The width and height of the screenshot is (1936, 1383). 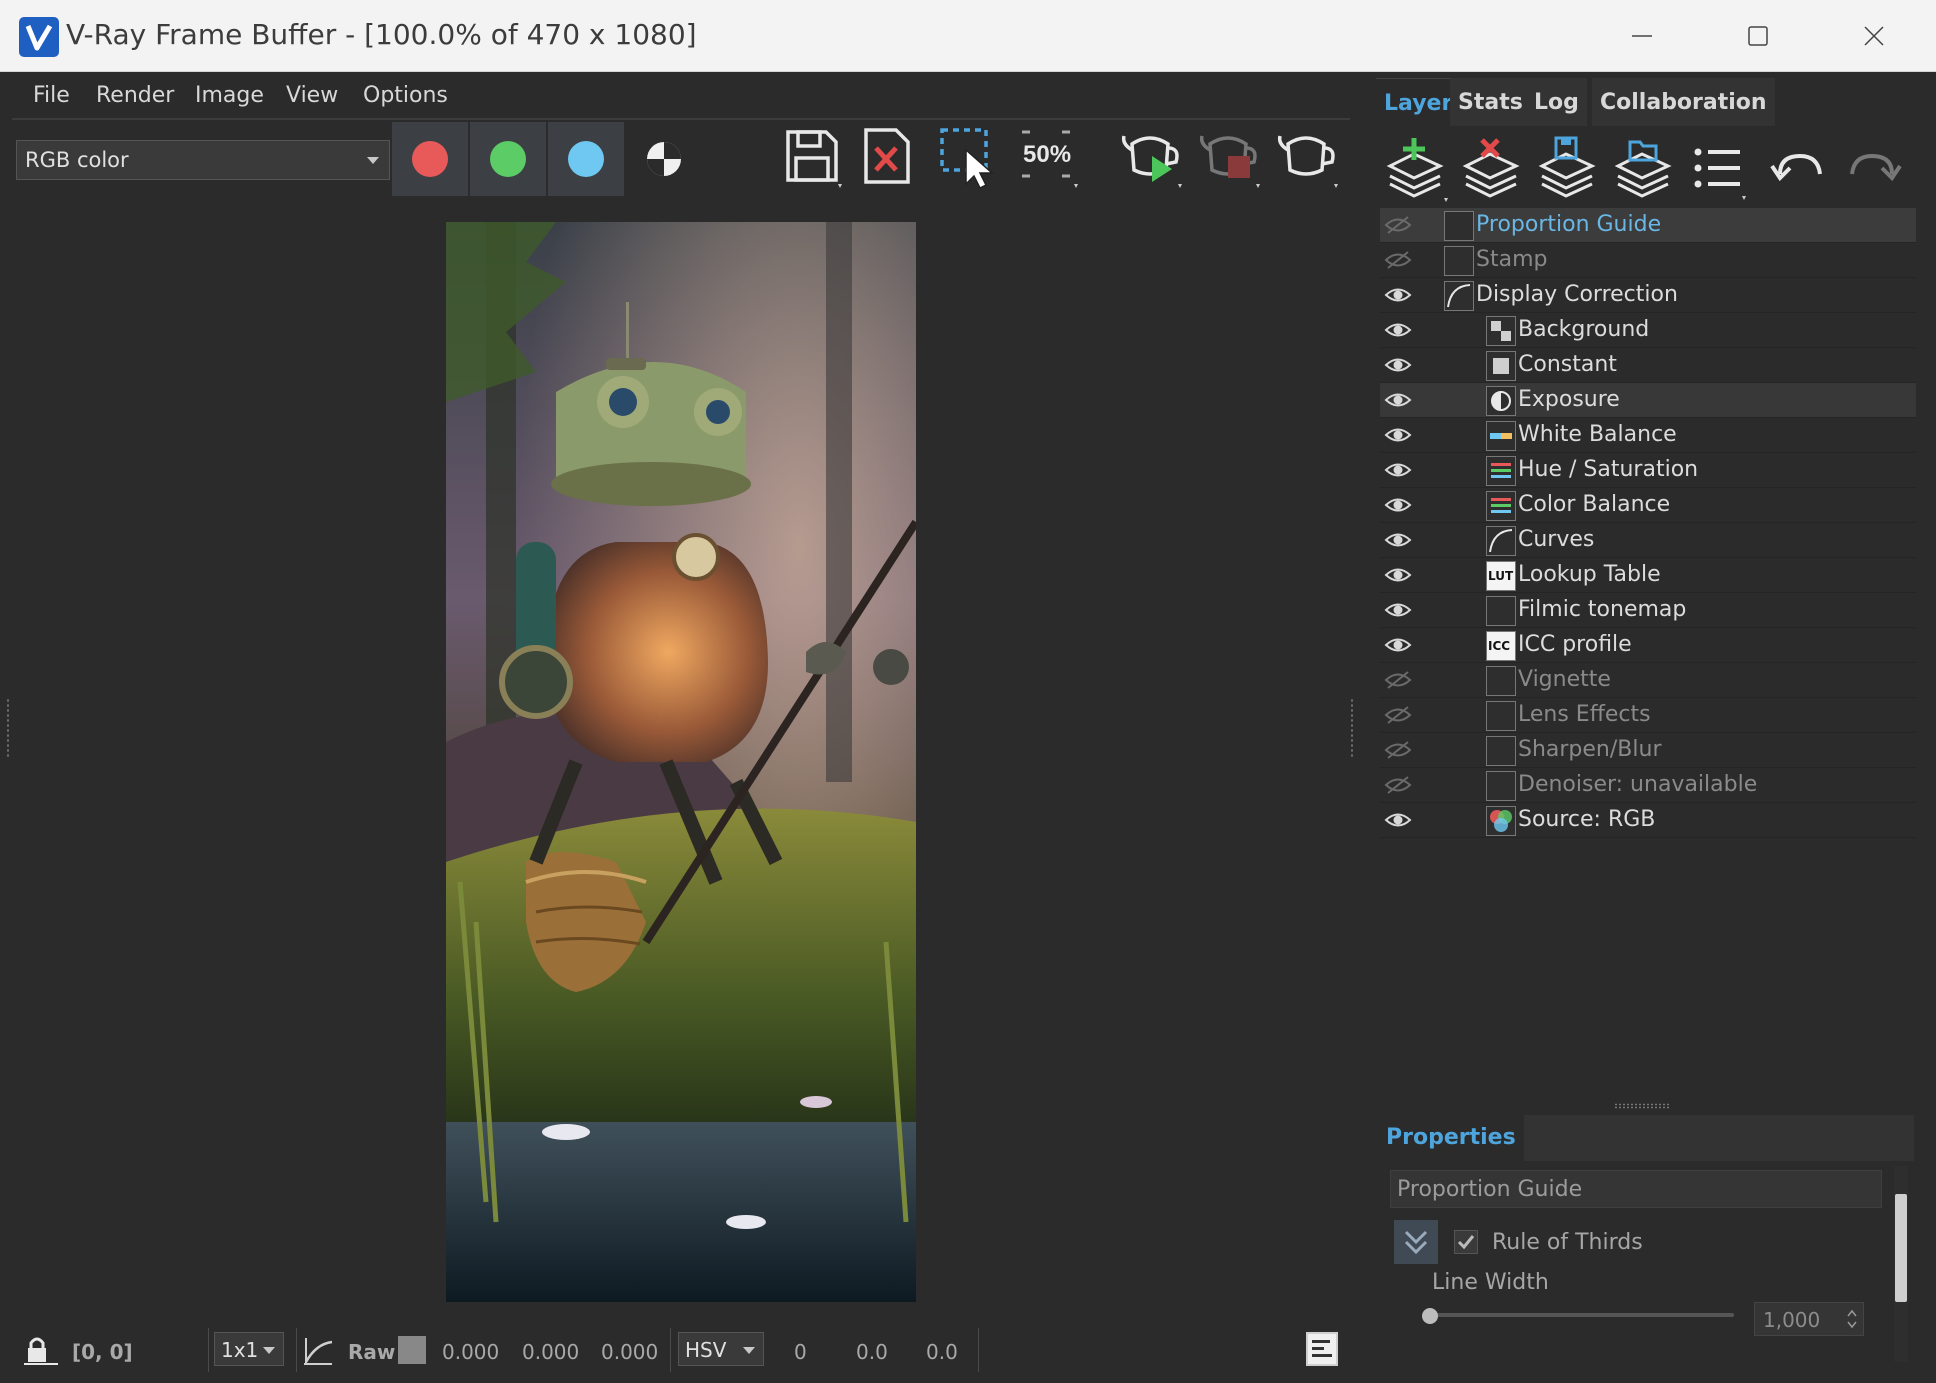 I want to click on zoom-50-button: 50%, so click(x=1049, y=158).